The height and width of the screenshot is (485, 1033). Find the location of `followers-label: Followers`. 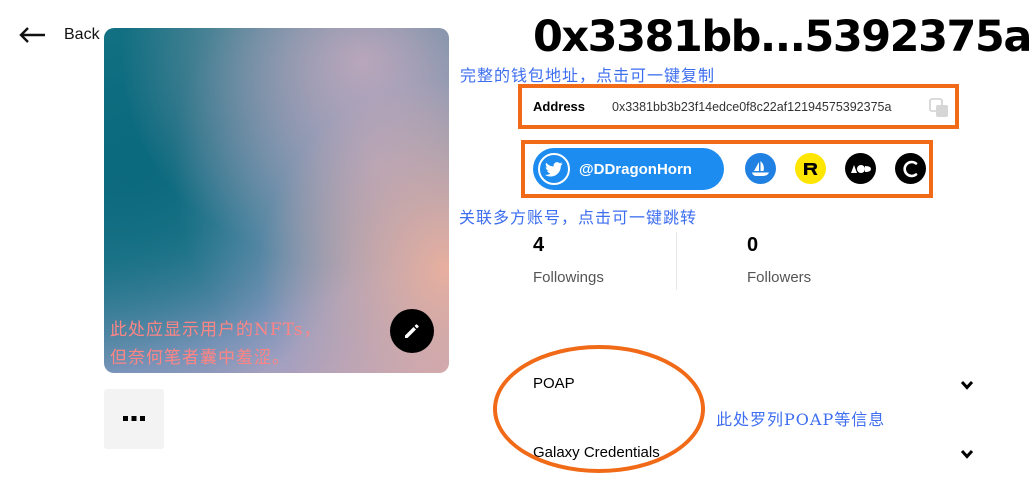

followers-label: Followers is located at coordinates (779, 277).